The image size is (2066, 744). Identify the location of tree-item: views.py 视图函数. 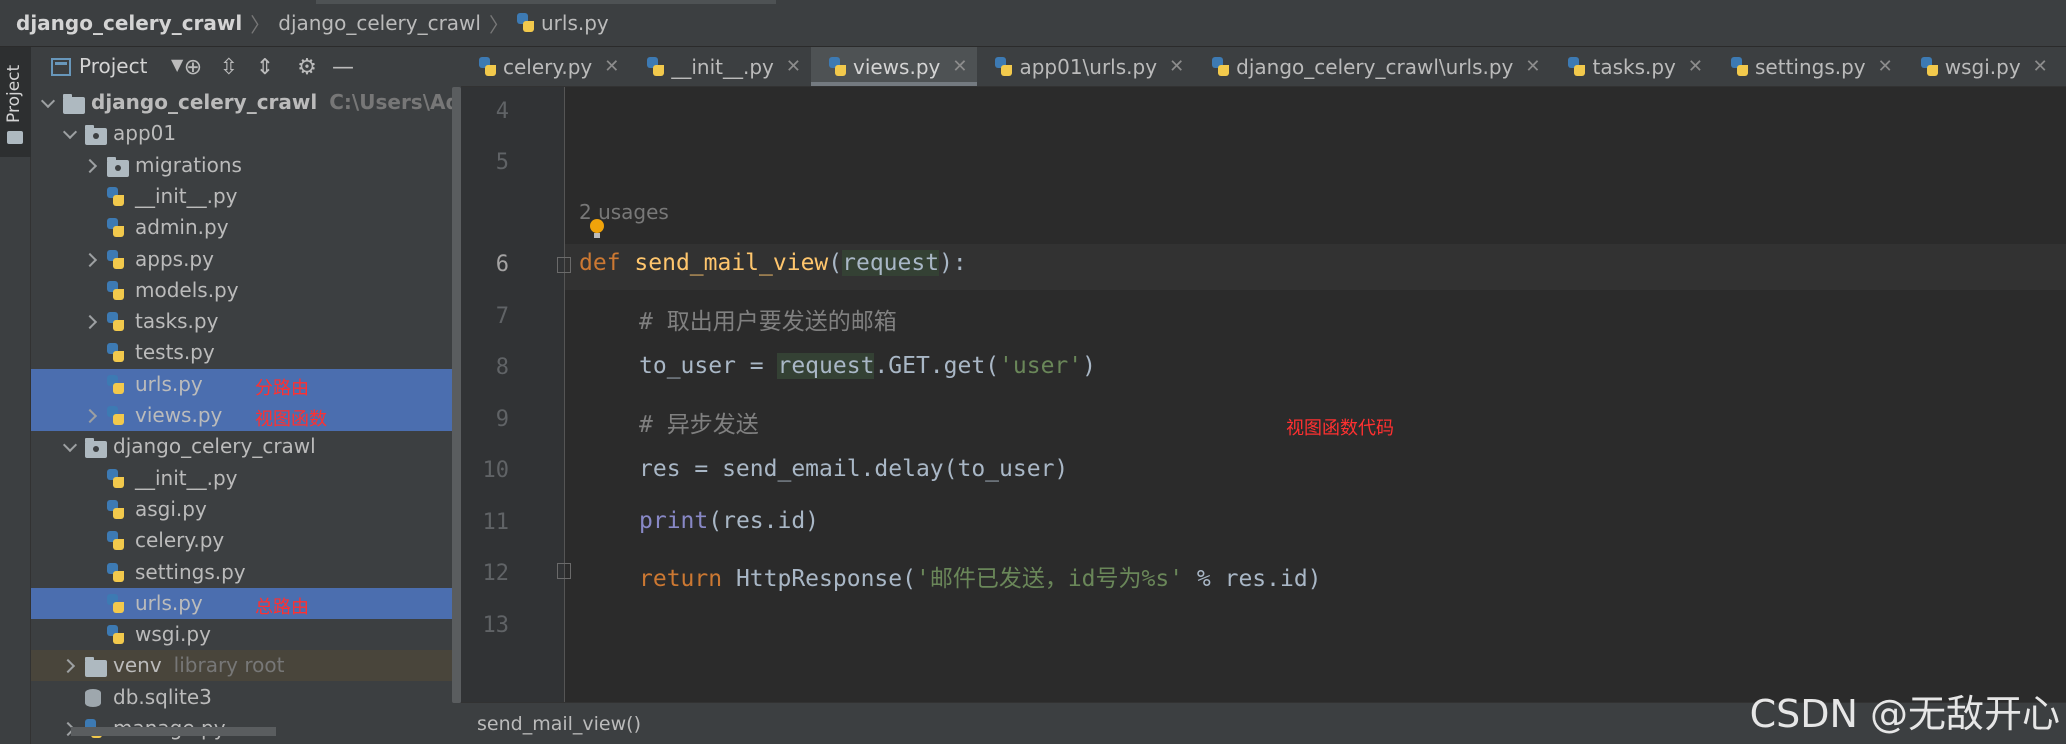
(246, 415).